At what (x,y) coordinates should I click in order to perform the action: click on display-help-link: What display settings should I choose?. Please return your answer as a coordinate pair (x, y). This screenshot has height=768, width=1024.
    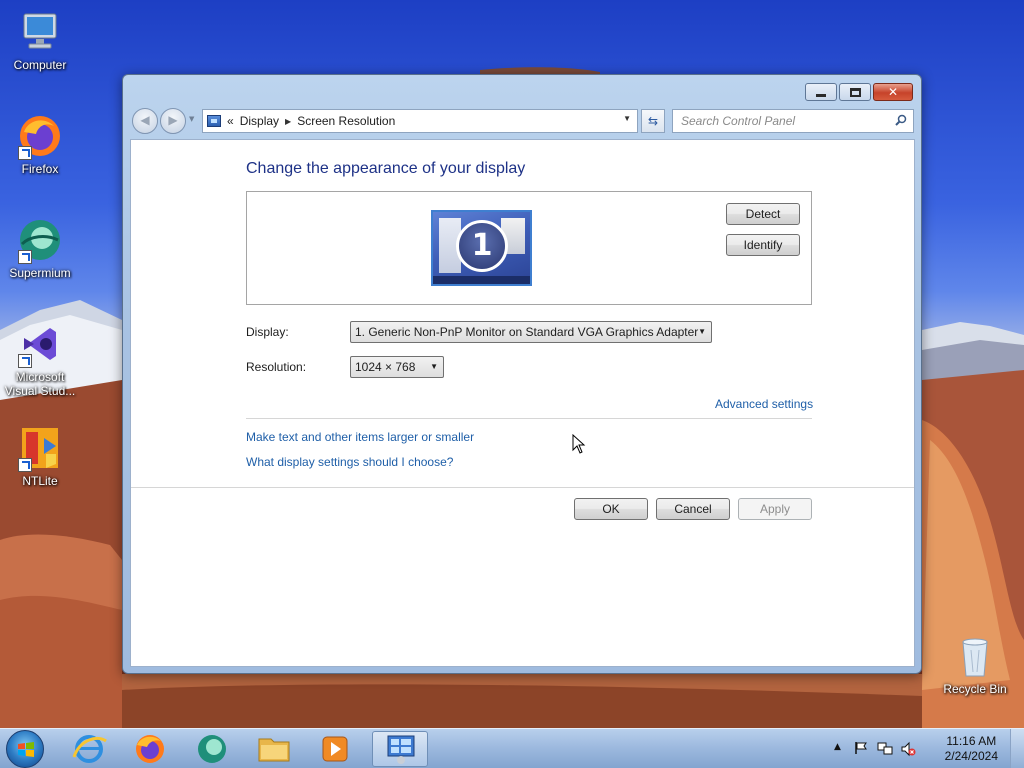
    Looking at the image, I should click on (349, 462).